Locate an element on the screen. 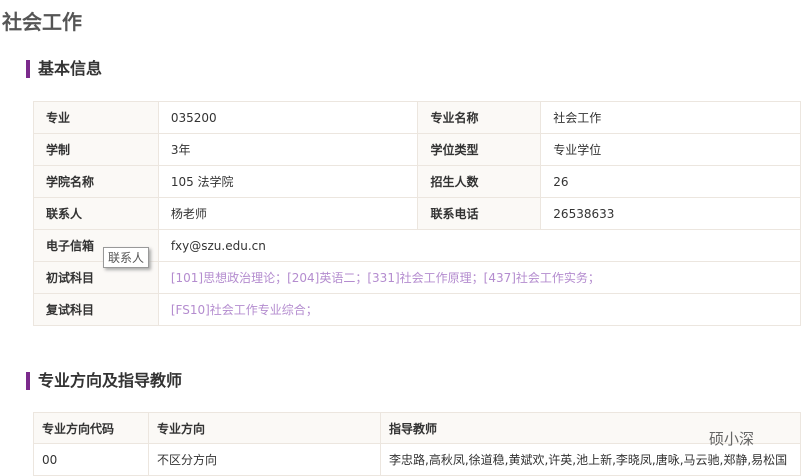  table-row: 联系人 杨老师 联系电话 26538633 is located at coordinates (417, 213).